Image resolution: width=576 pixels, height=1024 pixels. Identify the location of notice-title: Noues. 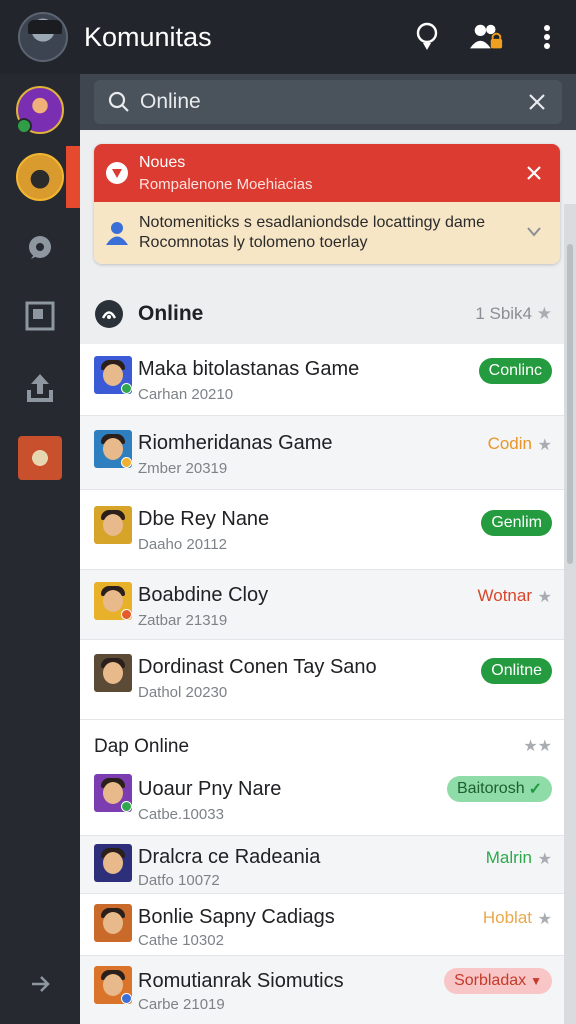
(162, 162).